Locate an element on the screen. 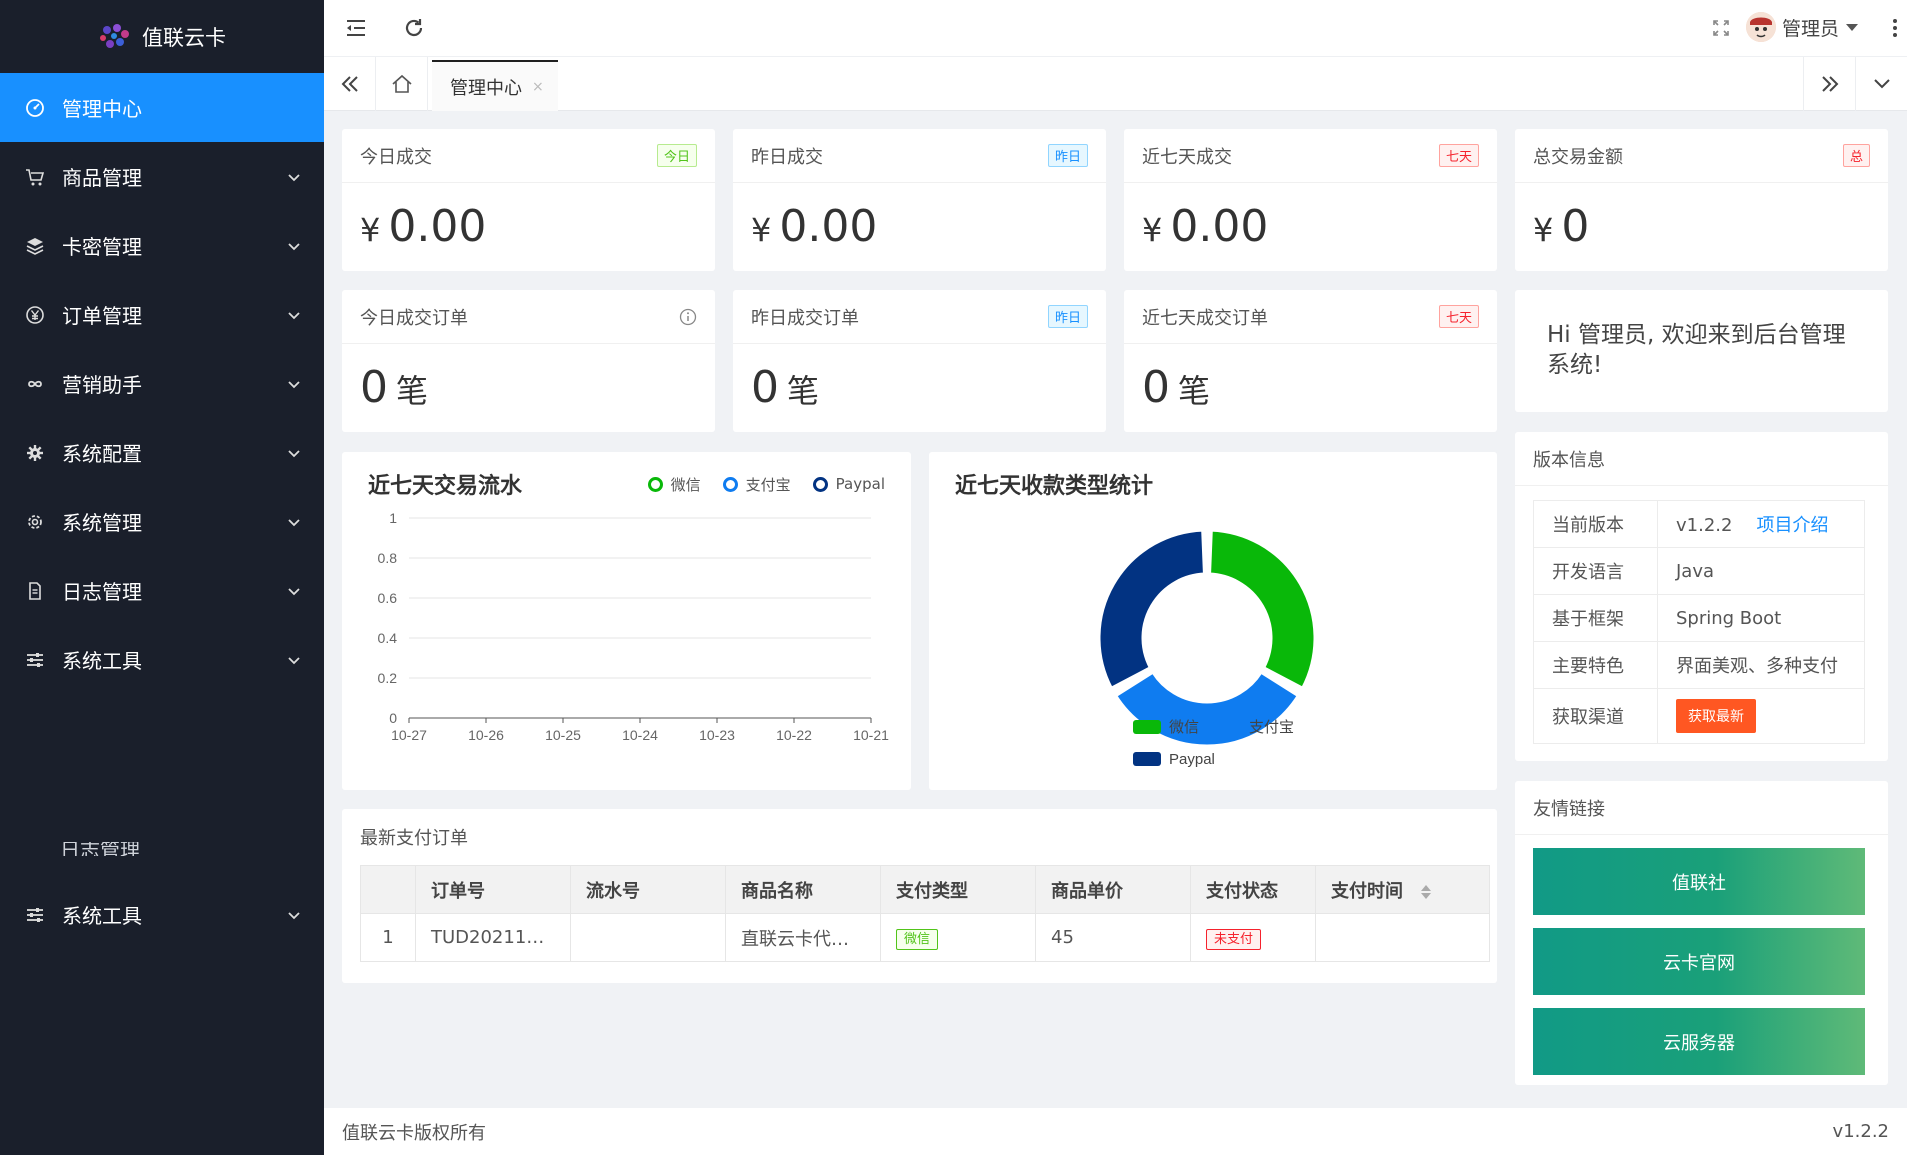 The width and height of the screenshot is (1907, 1155). tabs-scroll-left-button is located at coordinates (350, 84).